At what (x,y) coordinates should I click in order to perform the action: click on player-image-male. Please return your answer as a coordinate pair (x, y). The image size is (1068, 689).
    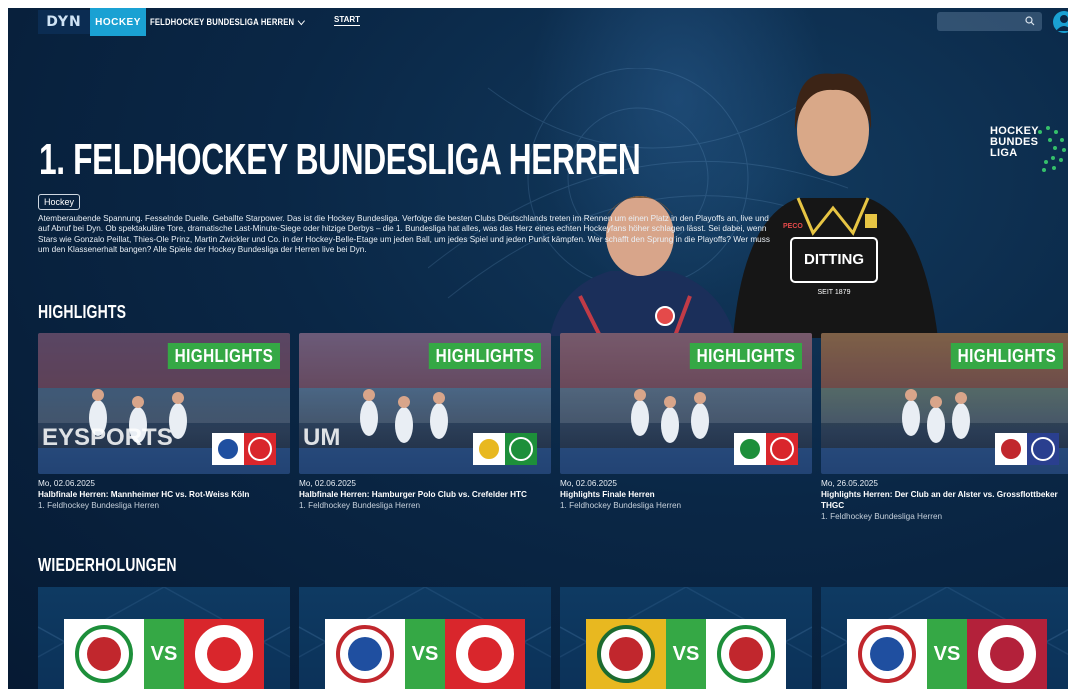
    Looking at the image, I should click on (642, 266).